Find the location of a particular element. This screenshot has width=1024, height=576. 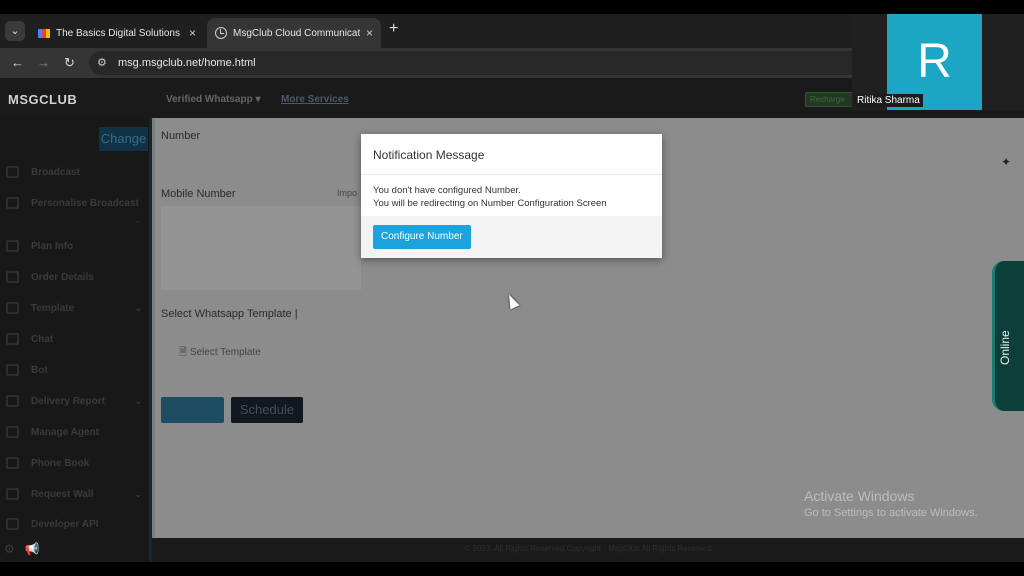

video-call-overlay: R Ritika Sharma is located at coordinates (938, 62).